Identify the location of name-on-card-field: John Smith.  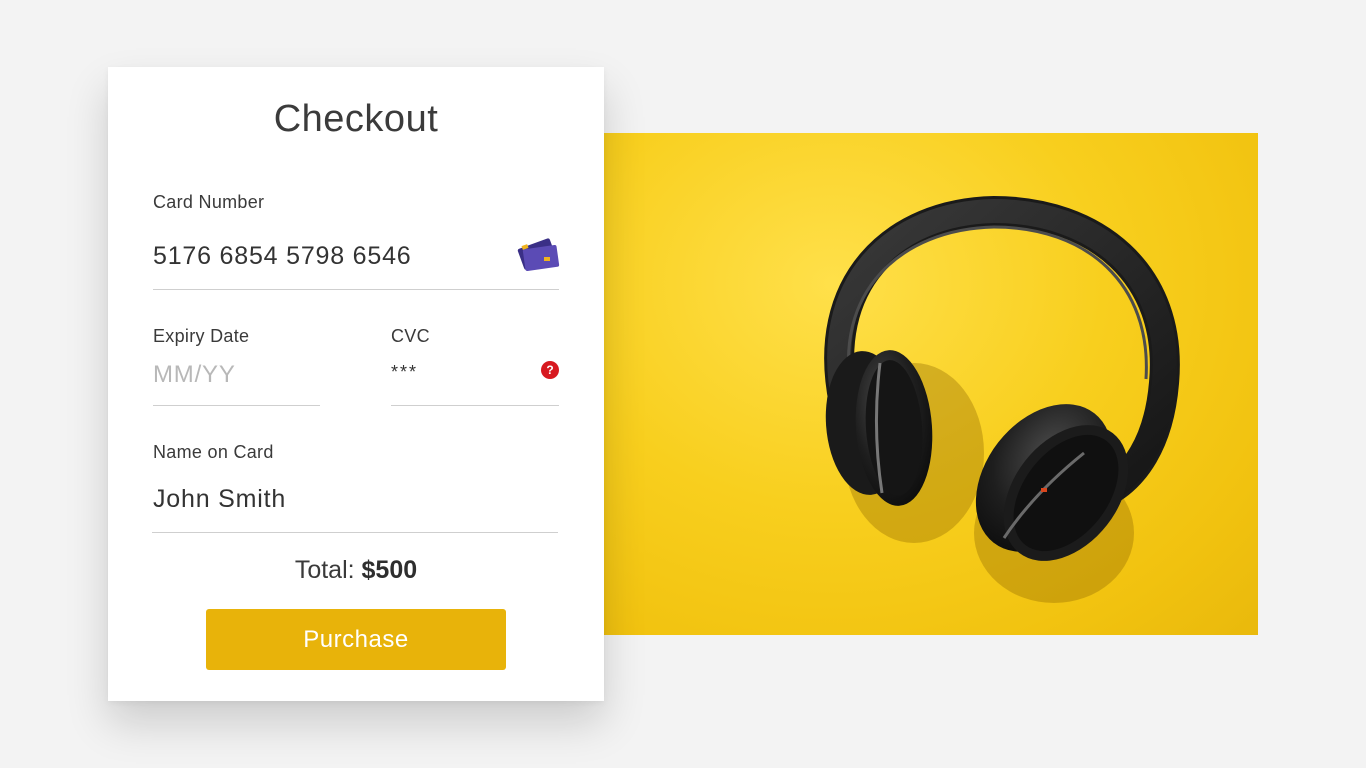
(219, 499).